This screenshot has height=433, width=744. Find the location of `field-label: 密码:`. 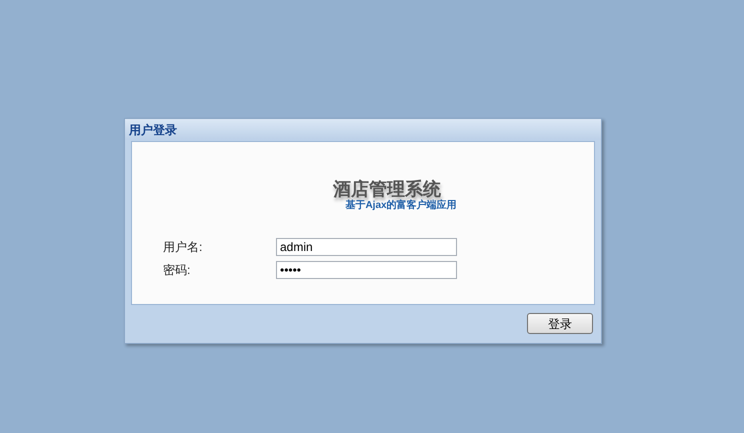

field-label: 密码: is located at coordinates (177, 270).